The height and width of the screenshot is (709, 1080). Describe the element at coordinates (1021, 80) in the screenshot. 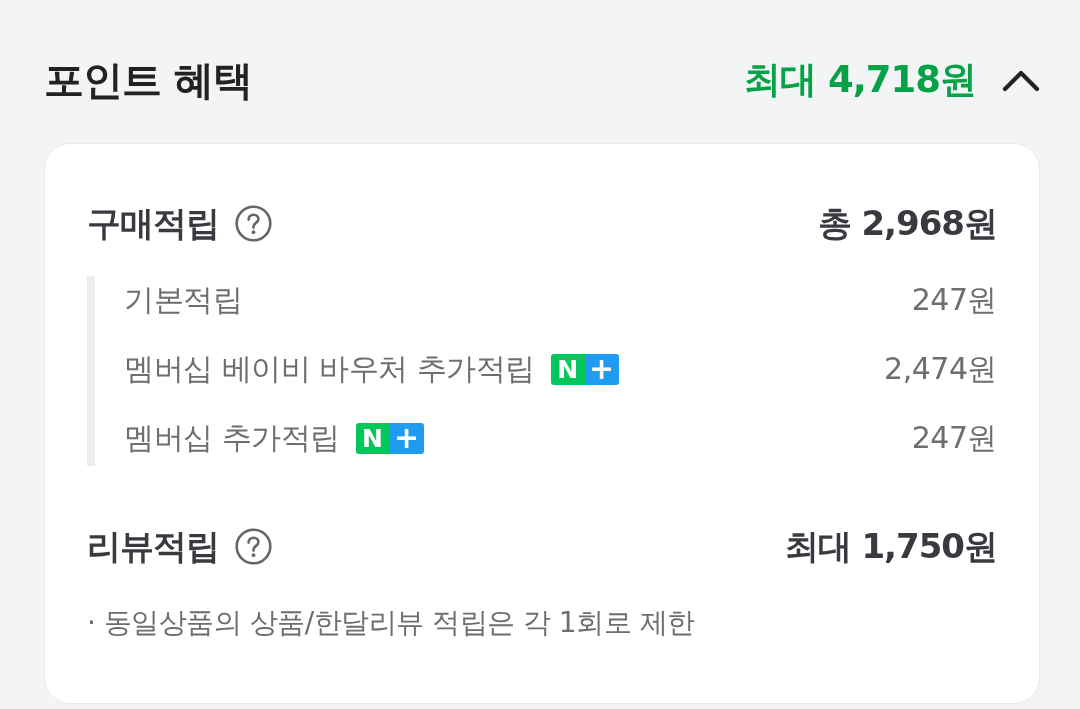

I see `chevron-up-icon` at that location.